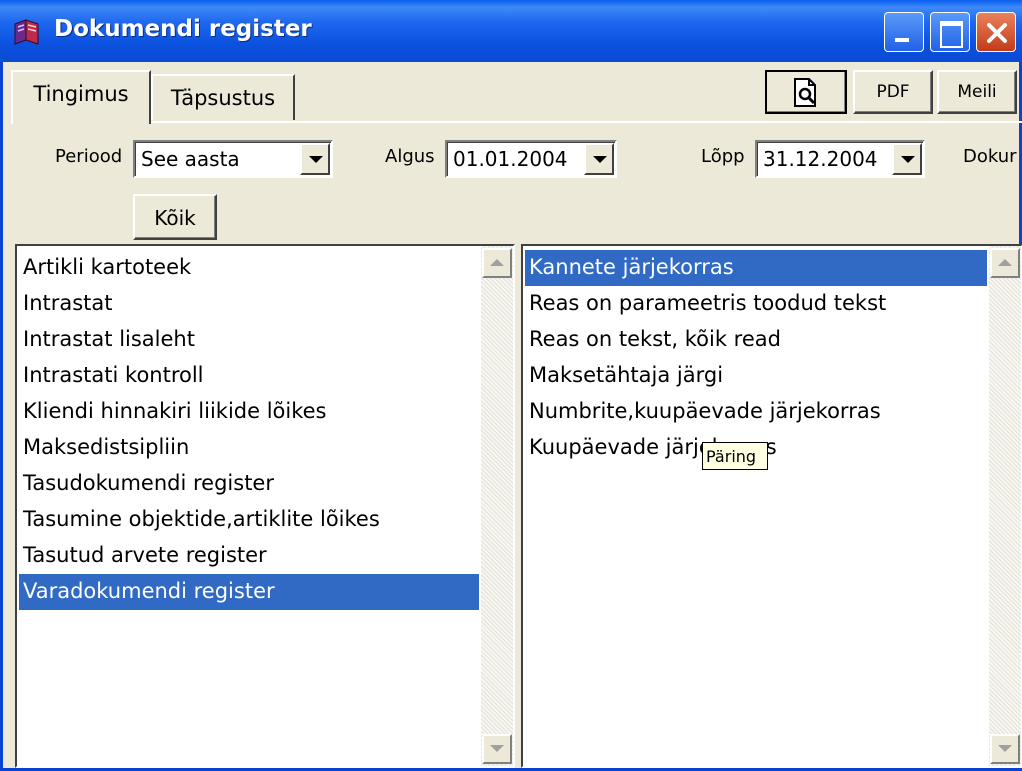 This screenshot has width=1022, height=771. What do you see at coordinates (756, 412) in the screenshot?
I see `query-list-item: Numbrite,kuupäevade järjekorras` at bounding box center [756, 412].